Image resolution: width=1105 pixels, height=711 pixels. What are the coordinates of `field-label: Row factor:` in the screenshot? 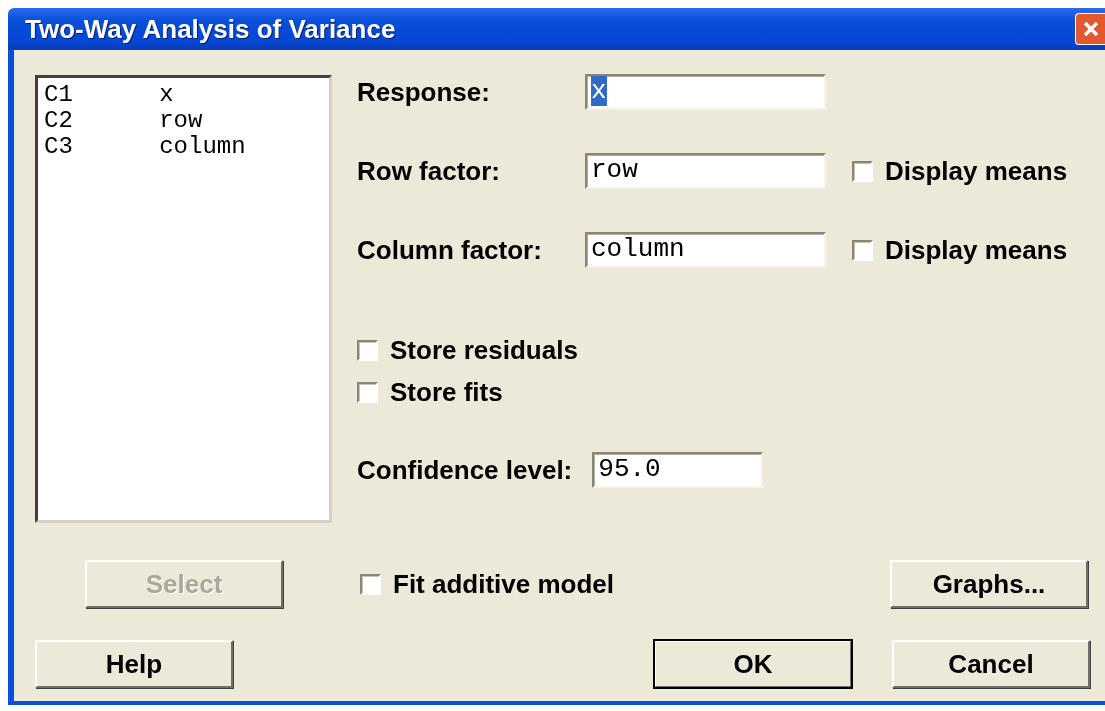 It's located at (429, 171).